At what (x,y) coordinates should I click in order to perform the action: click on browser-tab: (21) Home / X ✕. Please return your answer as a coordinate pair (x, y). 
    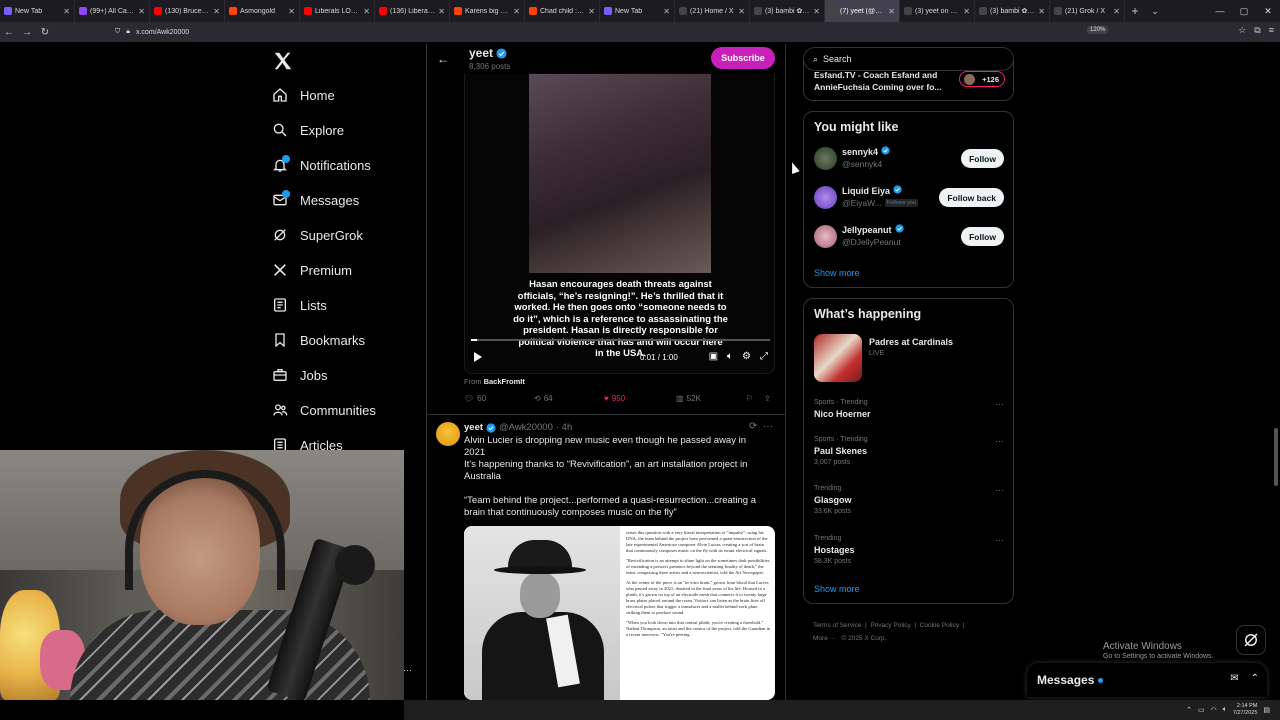
    Looking at the image, I should click on (712, 11).